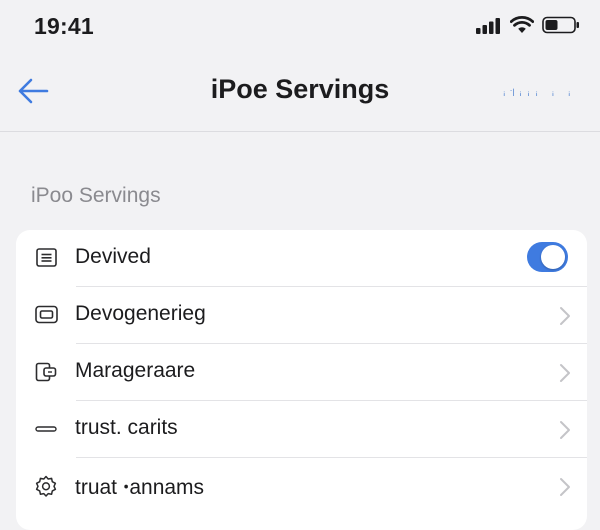 The width and height of the screenshot is (600, 530). Describe the element at coordinates (64, 26) in the screenshot. I see `status-time: 19:41` at that location.